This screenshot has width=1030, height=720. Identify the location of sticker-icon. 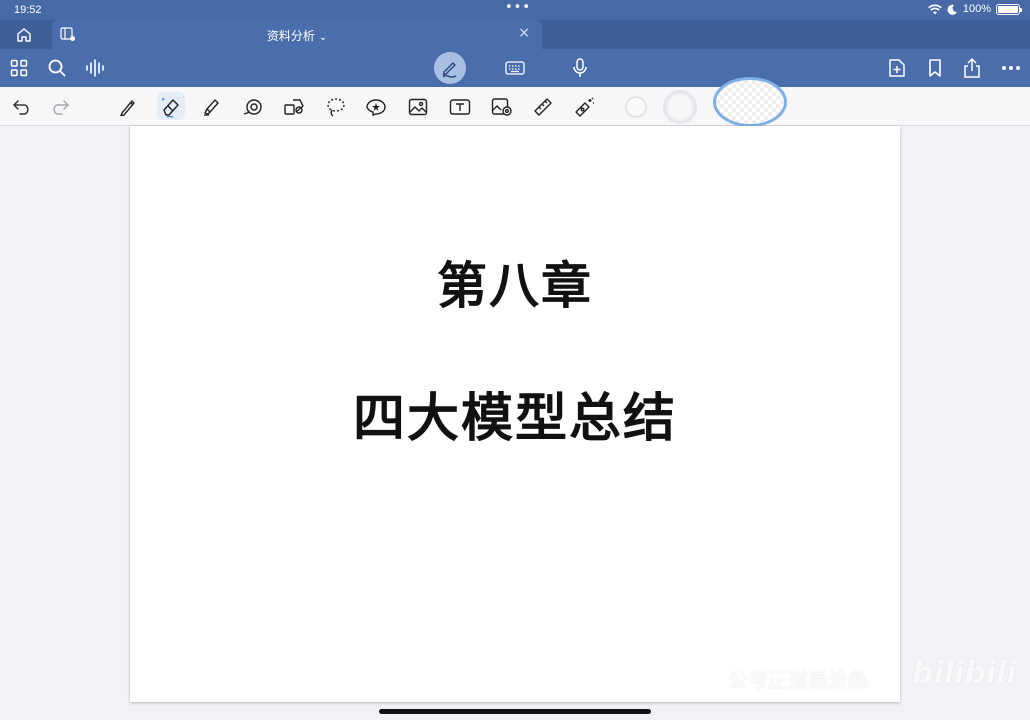
(376, 107).